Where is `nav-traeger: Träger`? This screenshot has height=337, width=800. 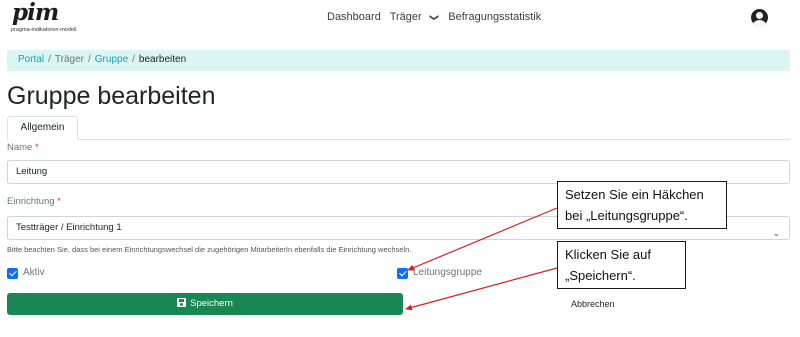 nav-traeger: Träger is located at coordinates (406, 17).